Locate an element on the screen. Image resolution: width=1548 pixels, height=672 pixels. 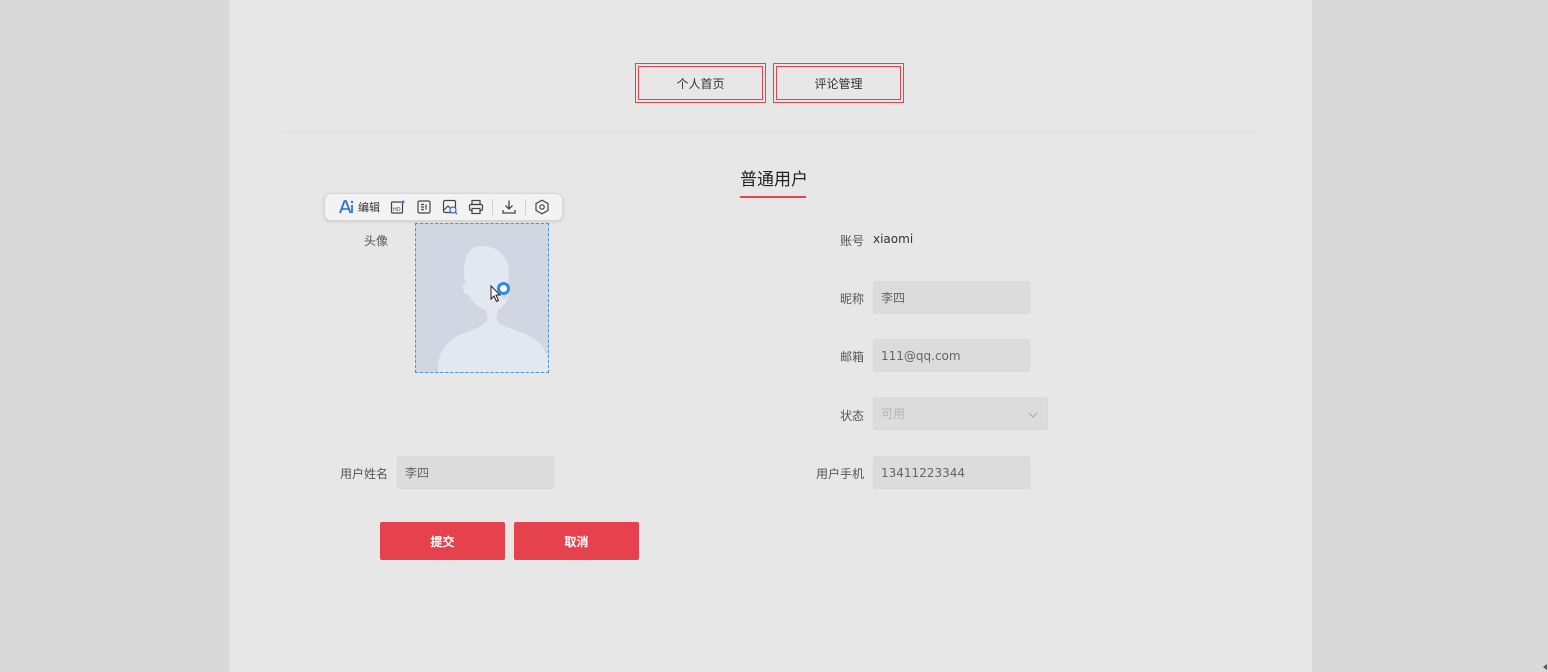
ocr-icon is located at coordinates (424, 207).